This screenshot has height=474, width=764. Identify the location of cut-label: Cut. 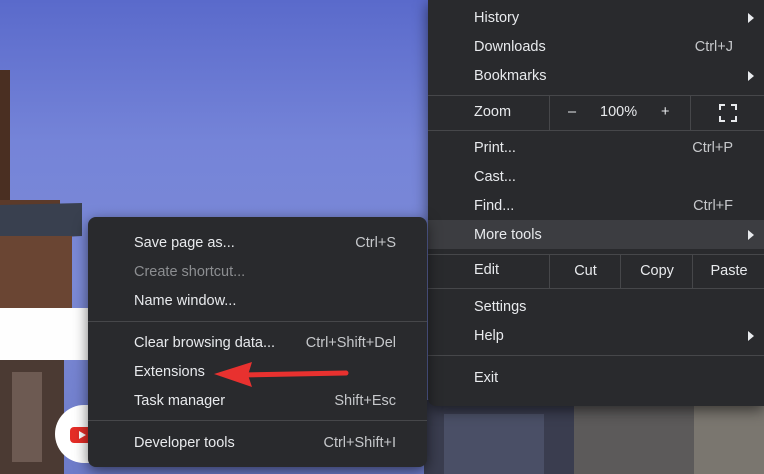
(585, 271).